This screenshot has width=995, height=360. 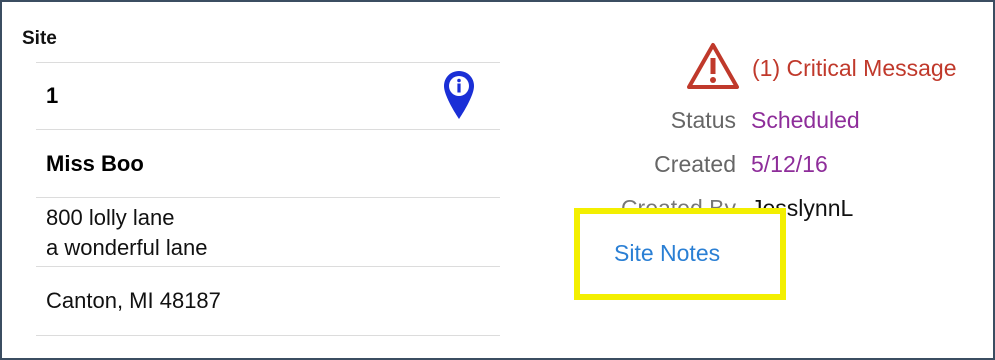 What do you see at coordinates (695, 164) in the screenshot?
I see `created-label: Created` at bounding box center [695, 164].